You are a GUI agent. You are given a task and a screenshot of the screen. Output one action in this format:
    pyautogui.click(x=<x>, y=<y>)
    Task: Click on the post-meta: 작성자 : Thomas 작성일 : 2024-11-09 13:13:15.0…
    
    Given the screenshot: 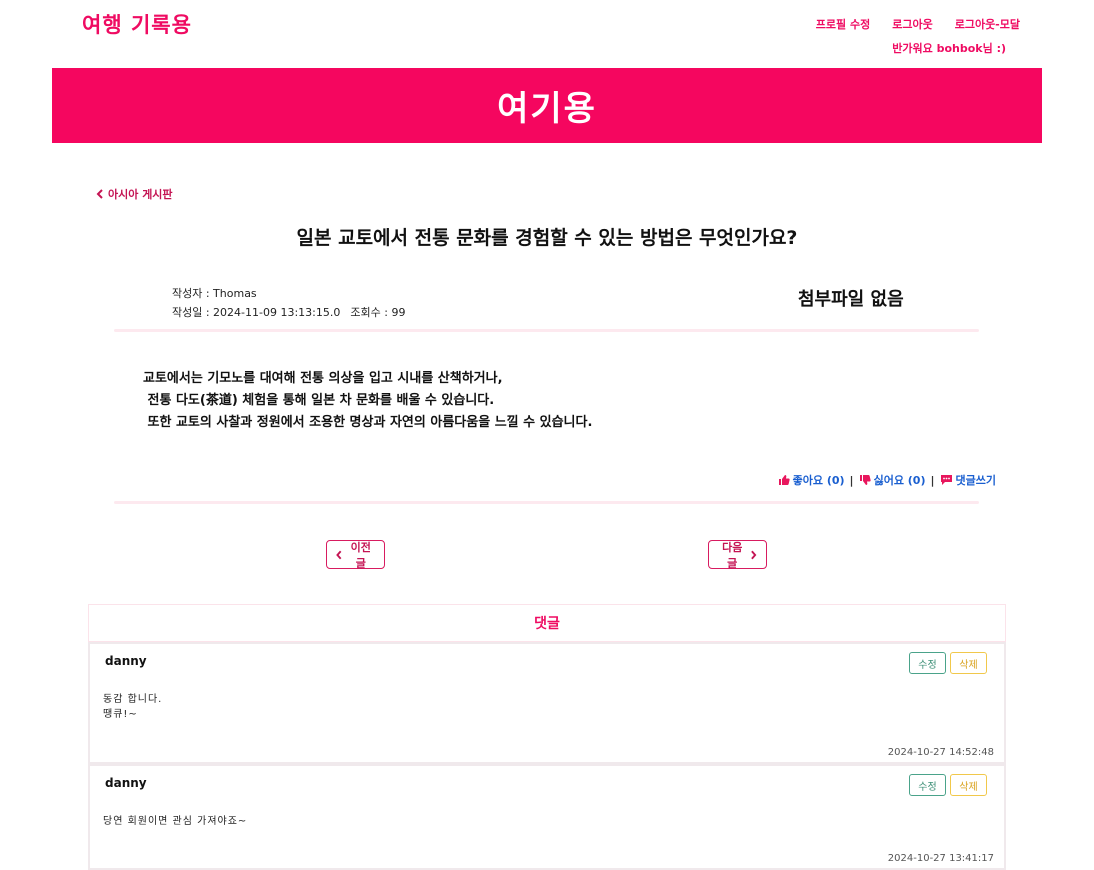 What is the action you would take?
    pyautogui.click(x=288, y=303)
    